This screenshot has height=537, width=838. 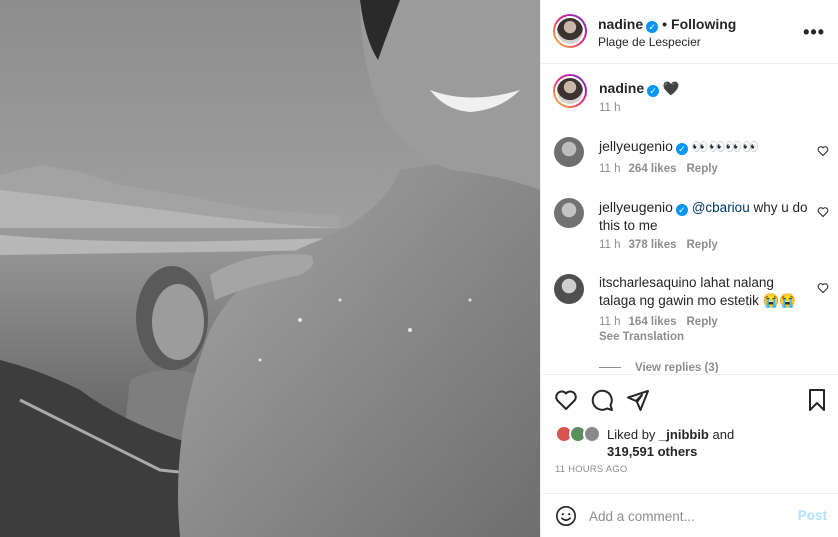 What do you see at coordinates (648, 282) in the screenshot?
I see `comment-username: itscharlesaquino` at bounding box center [648, 282].